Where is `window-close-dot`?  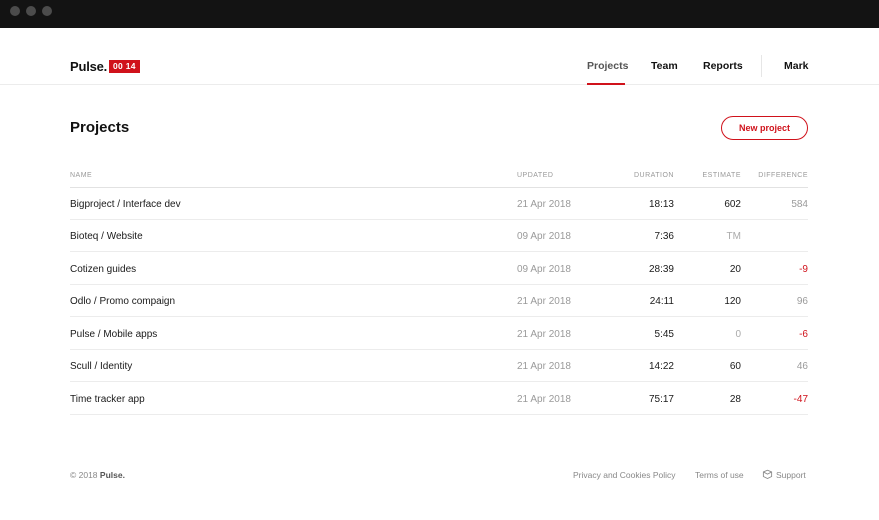
window-close-dot is located at coordinates (15, 11).